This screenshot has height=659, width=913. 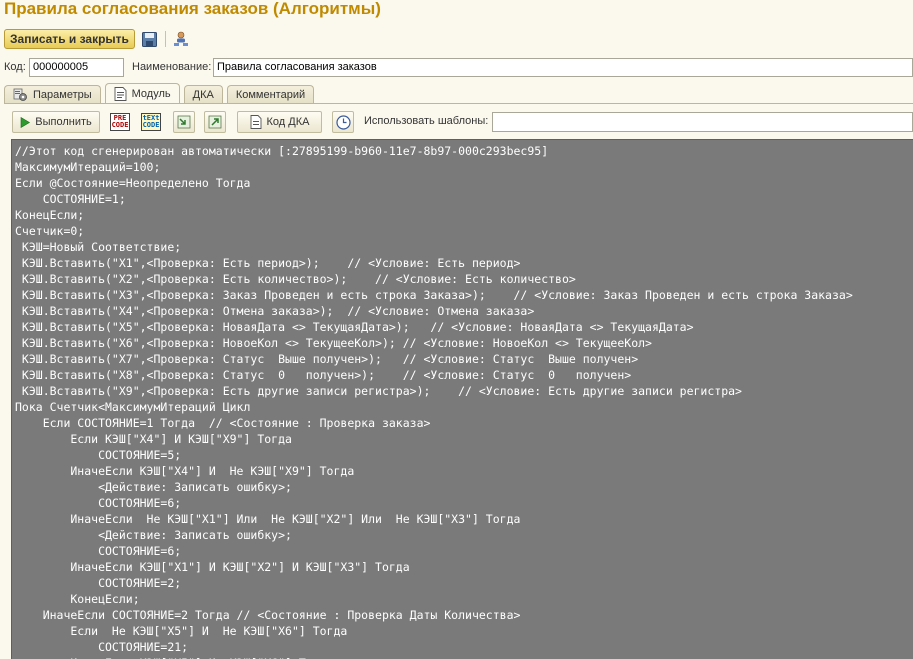 What do you see at coordinates (165, 39) in the screenshot?
I see `toolbar-separator` at bounding box center [165, 39].